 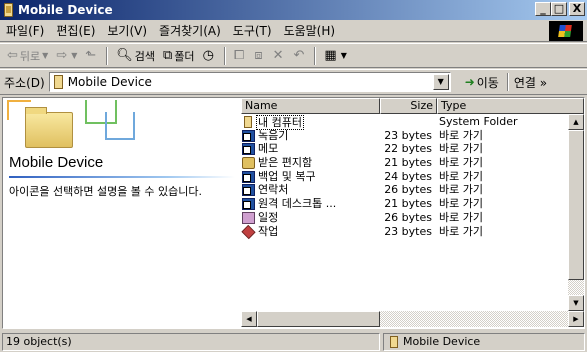 What do you see at coordinates (190, 31) in the screenshot?
I see `menu-favorites: 즐겨찾기(A)` at bounding box center [190, 31].